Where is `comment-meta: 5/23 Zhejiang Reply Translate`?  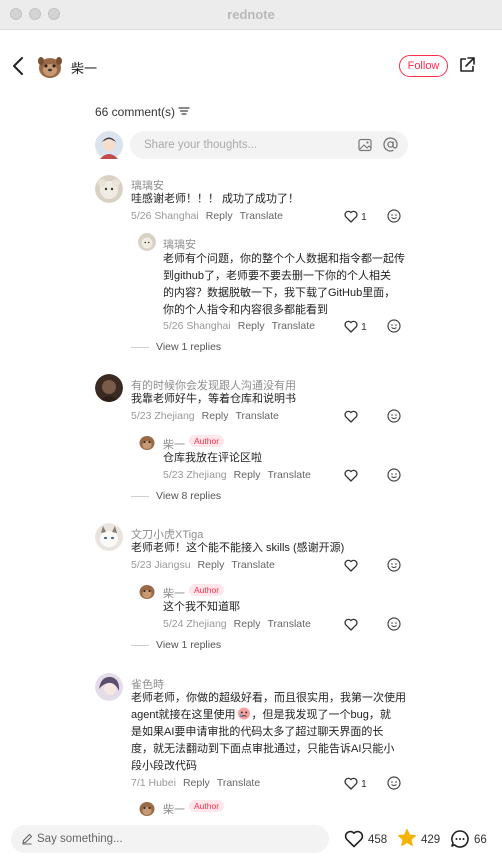
comment-meta: 5/23 Zhejiang Reply Translate is located at coordinates (205, 416).